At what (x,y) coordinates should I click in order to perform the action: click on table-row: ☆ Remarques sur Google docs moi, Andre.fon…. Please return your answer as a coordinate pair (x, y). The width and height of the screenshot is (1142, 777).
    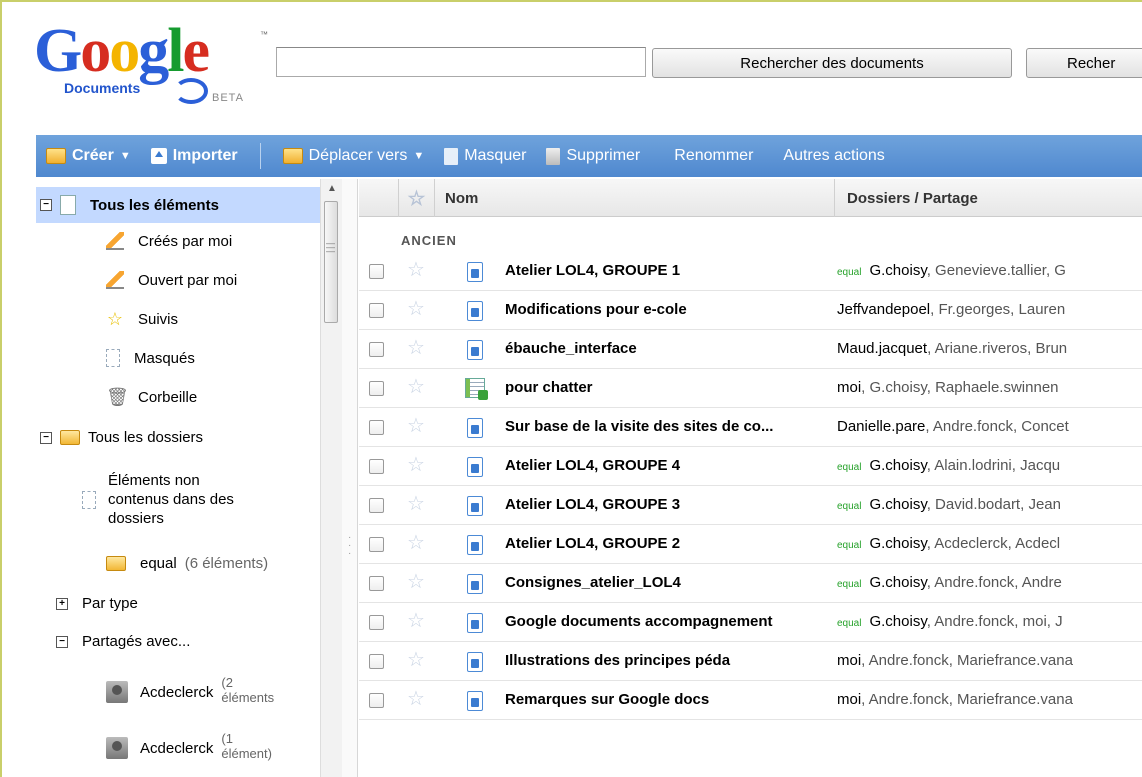
    Looking at the image, I should click on (750, 700).